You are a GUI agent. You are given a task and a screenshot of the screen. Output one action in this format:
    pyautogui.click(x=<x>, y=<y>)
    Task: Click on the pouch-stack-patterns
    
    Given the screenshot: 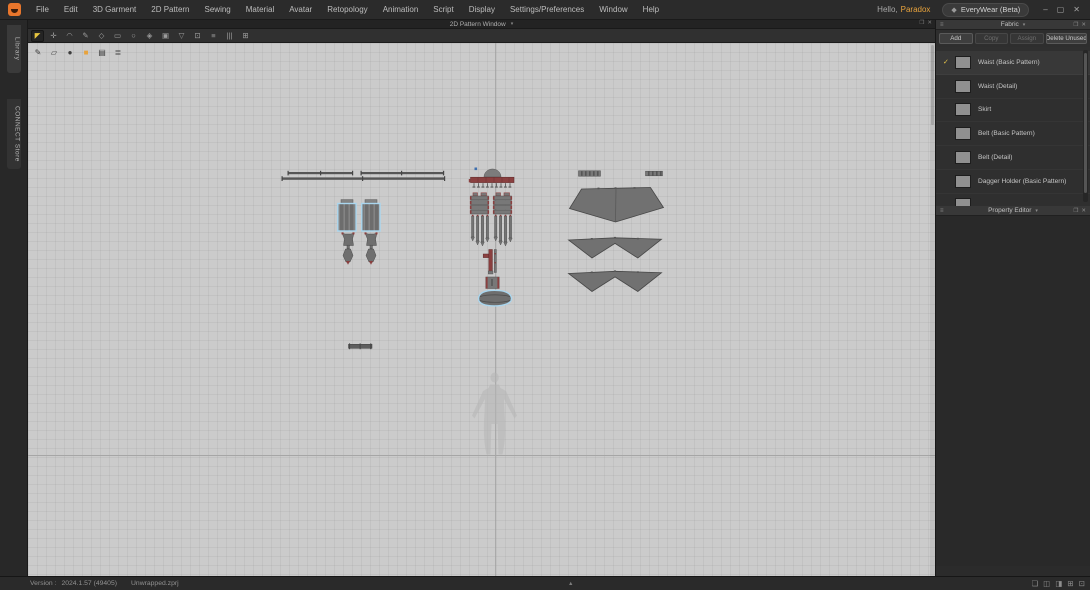 What is the action you would take?
    pyautogui.click(x=491, y=203)
    